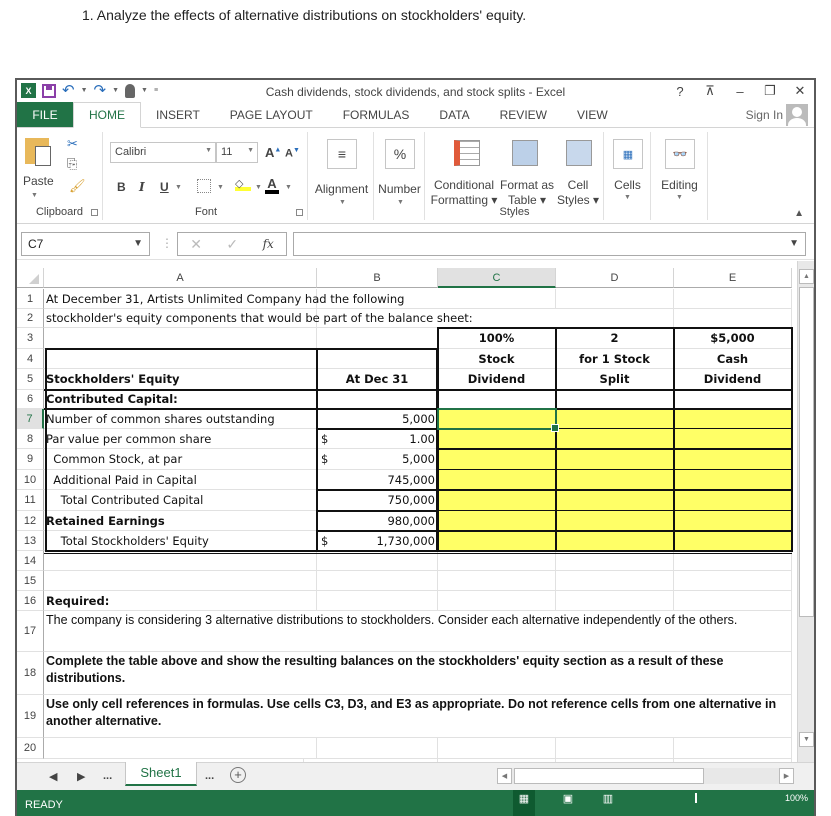  Describe the element at coordinates (30, 500) in the screenshot. I see `row-header: 11` at that location.